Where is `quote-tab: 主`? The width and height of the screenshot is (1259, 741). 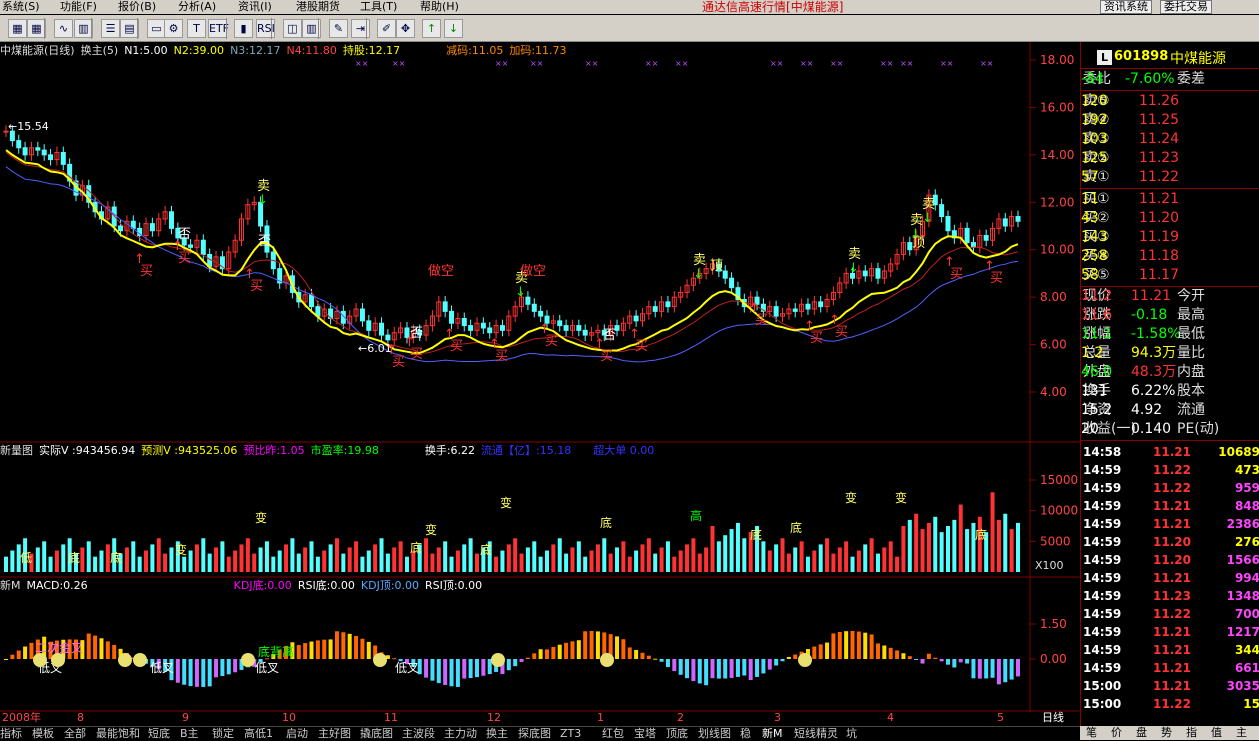 quote-tab: 主 is located at coordinates (1241, 733).